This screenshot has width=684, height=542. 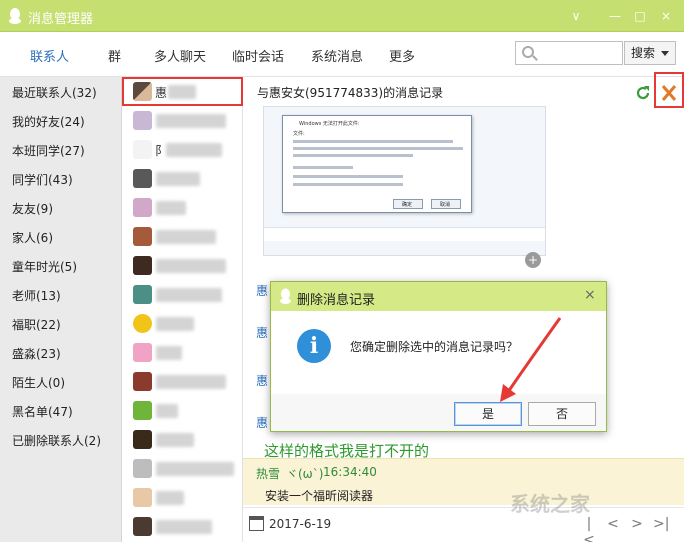 What do you see at coordinates (669, 90) in the screenshot?
I see `delete-record-button` at bounding box center [669, 90].